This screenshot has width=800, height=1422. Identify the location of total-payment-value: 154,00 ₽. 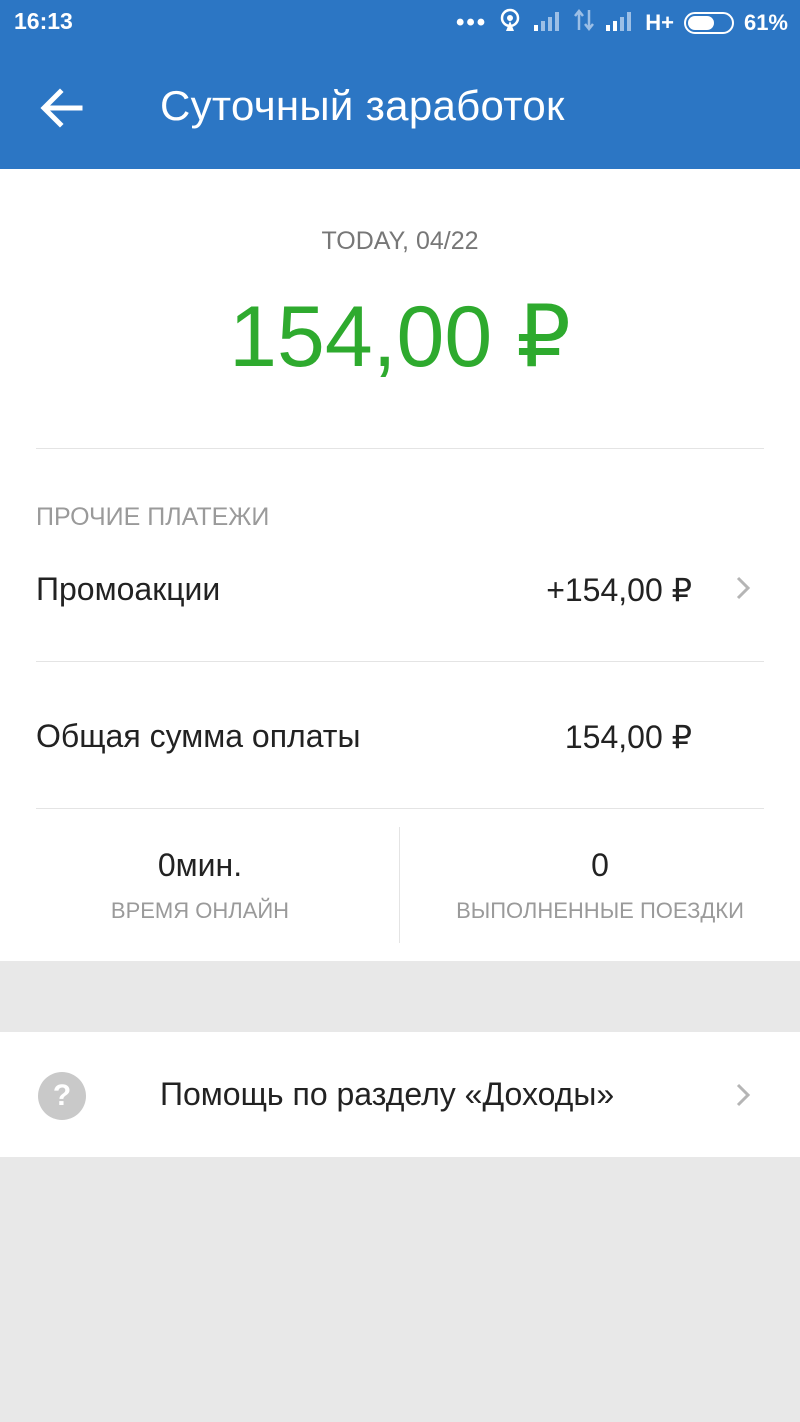
(628, 737).